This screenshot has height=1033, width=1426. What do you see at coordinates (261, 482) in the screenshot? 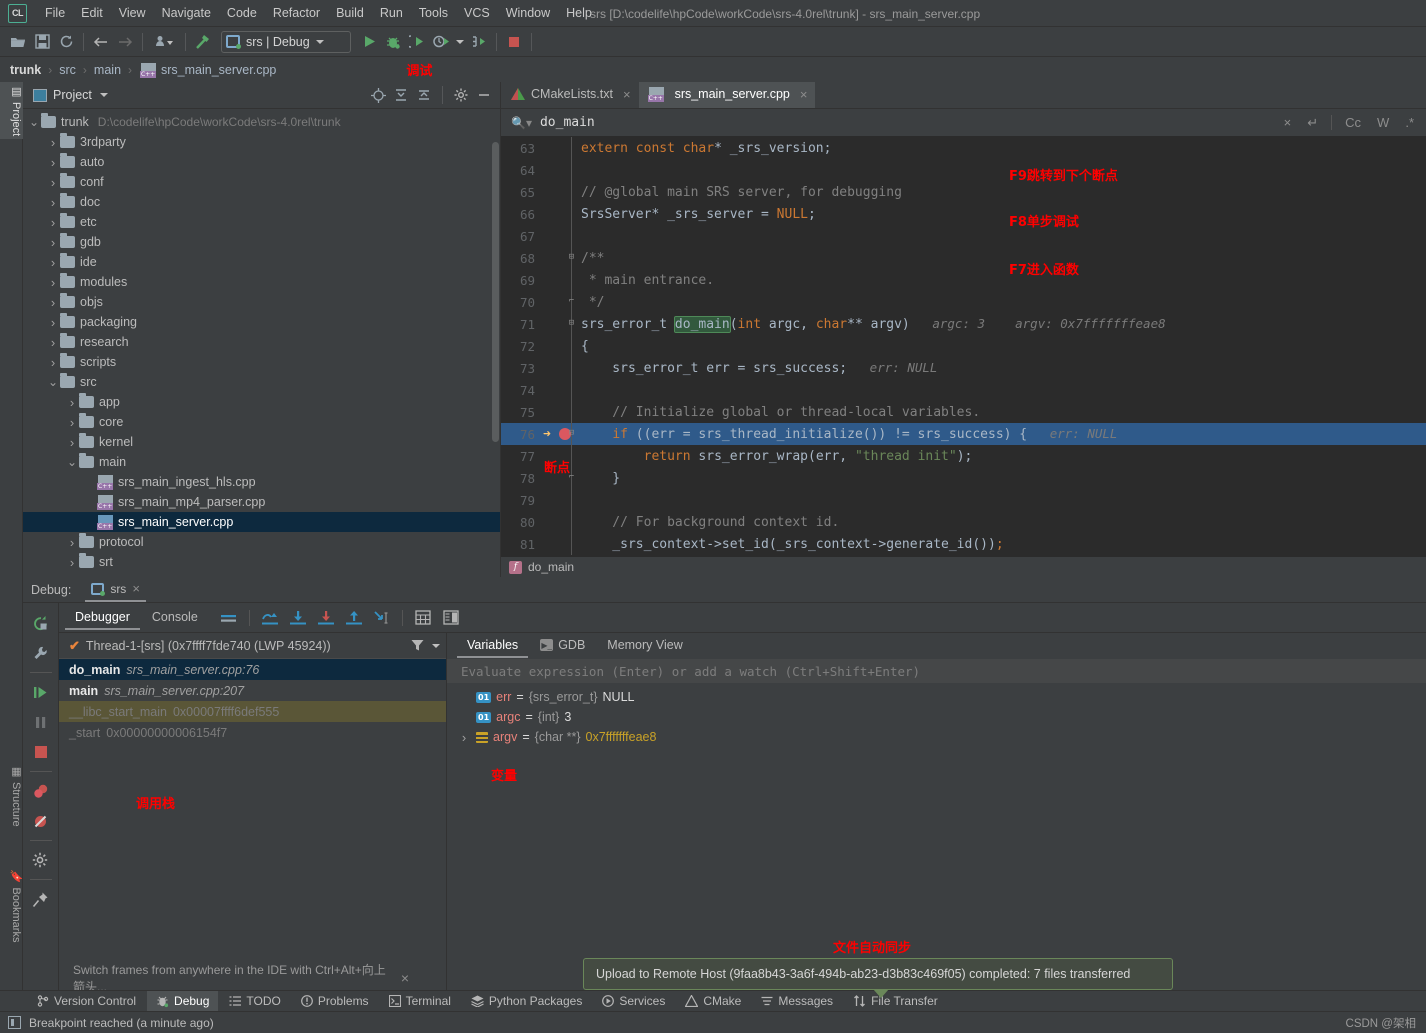
I see `tree-item: srs_main_ingest_hls.cpp` at bounding box center [261, 482].